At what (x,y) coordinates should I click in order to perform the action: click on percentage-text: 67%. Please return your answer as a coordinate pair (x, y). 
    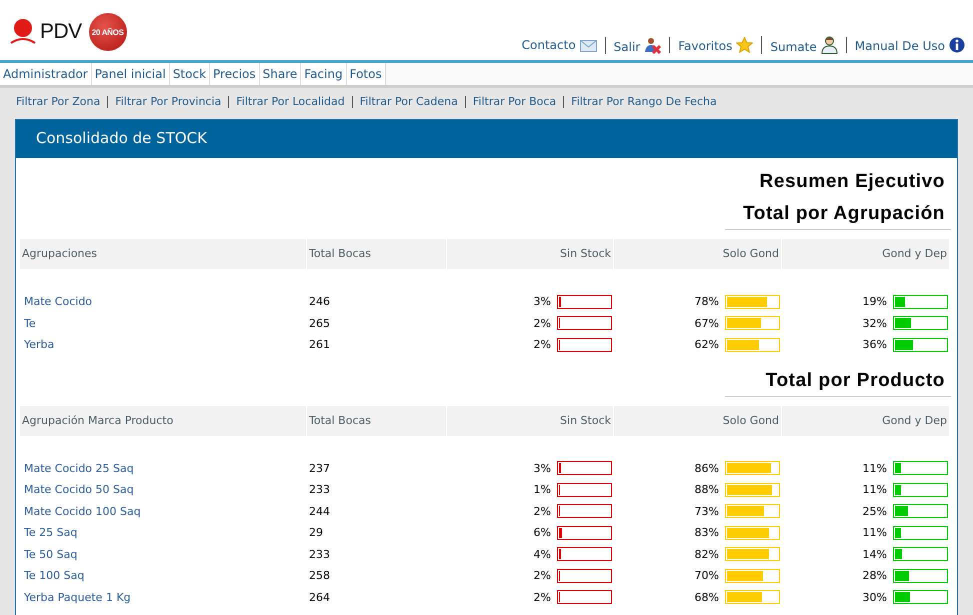
    Looking at the image, I should click on (706, 323).